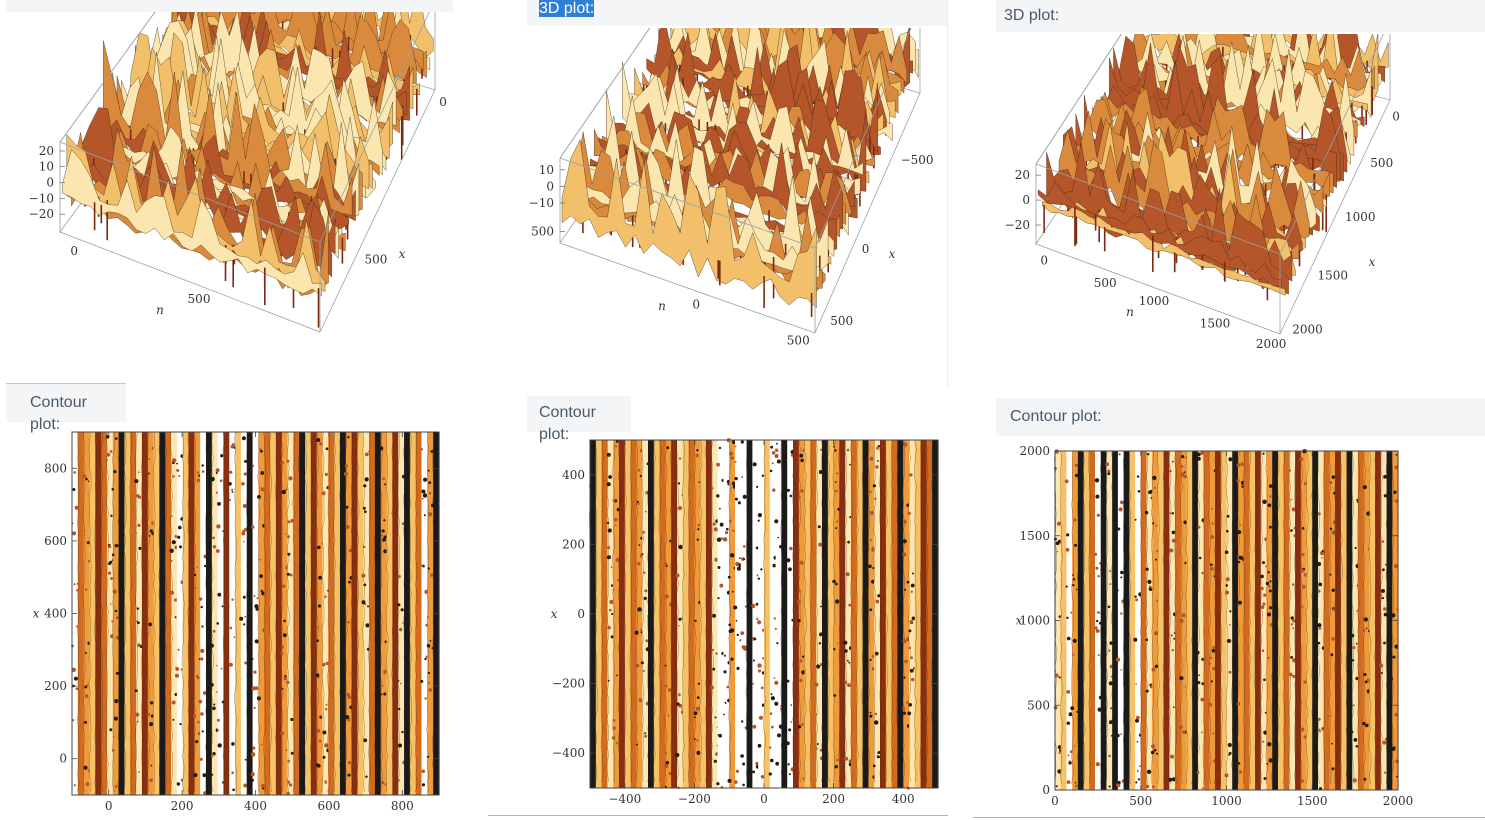 Image resolution: width=1485 pixels, height=820 pixels. What do you see at coordinates (568, 684) in the screenshot?
I see `contour-2-ytick-label: −200` at bounding box center [568, 684].